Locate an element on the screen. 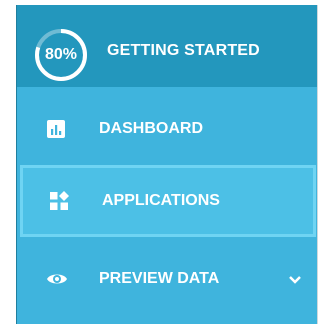 The image size is (334, 324). getting-started-title: GETTING STARTED is located at coordinates (183, 50).